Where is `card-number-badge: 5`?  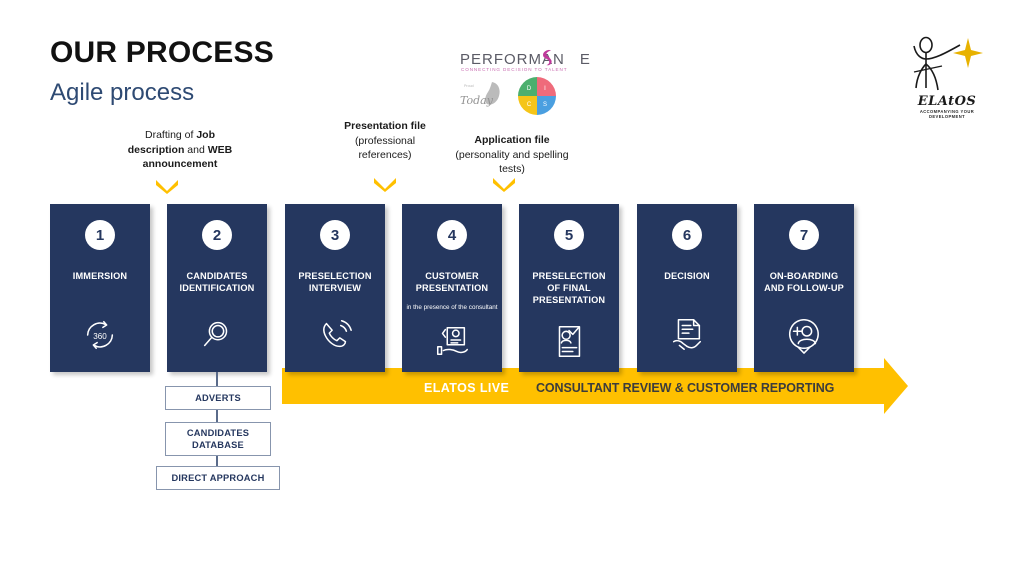
card-number-badge: 5 is located at coordinates (569, 235).